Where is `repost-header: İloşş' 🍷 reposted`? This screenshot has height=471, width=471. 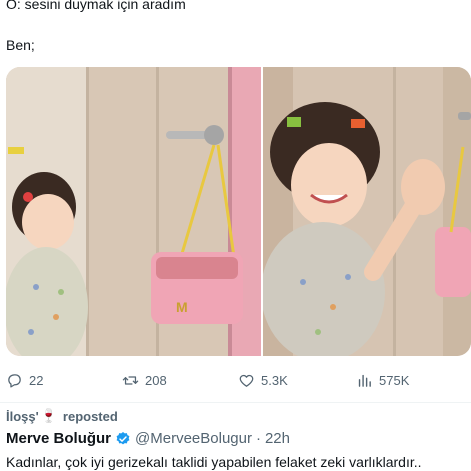 repost-header: İloşş' 🍷 reposted is located at coordinates (62, 416).